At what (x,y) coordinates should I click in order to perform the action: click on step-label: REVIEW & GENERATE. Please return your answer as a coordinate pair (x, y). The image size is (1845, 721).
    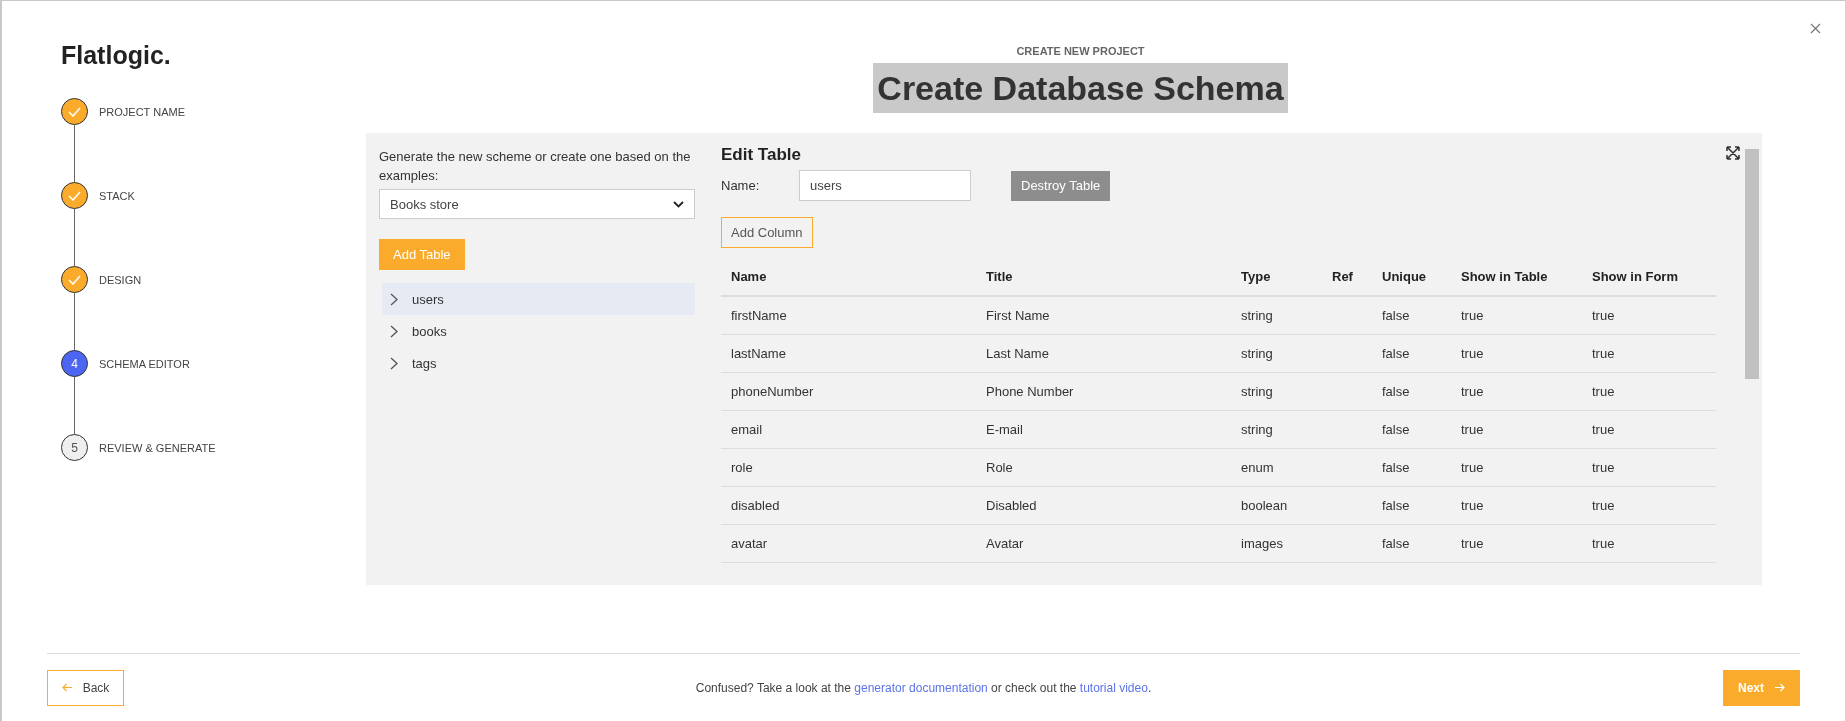
    Looking at the image, I should click on (157, 447).